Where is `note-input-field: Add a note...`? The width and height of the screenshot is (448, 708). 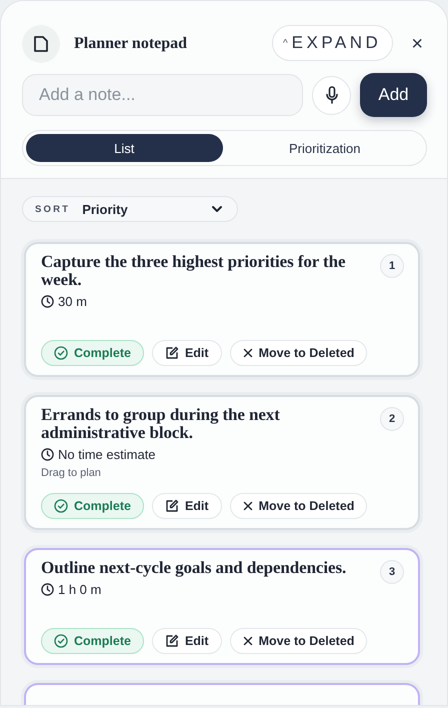
note-input-field: Add a note... is located at coordinates (162, 95).